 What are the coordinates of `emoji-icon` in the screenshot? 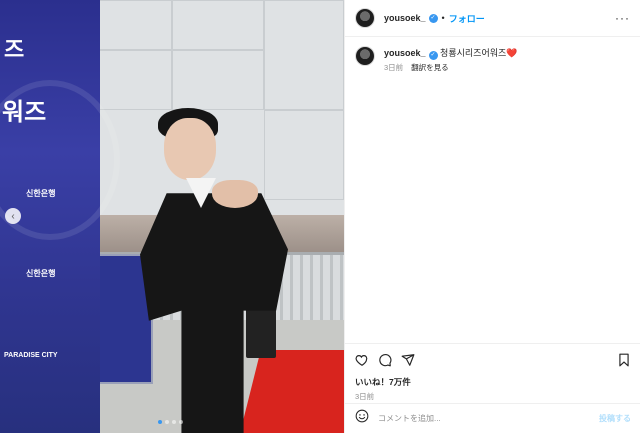 It's located at (362, 418).